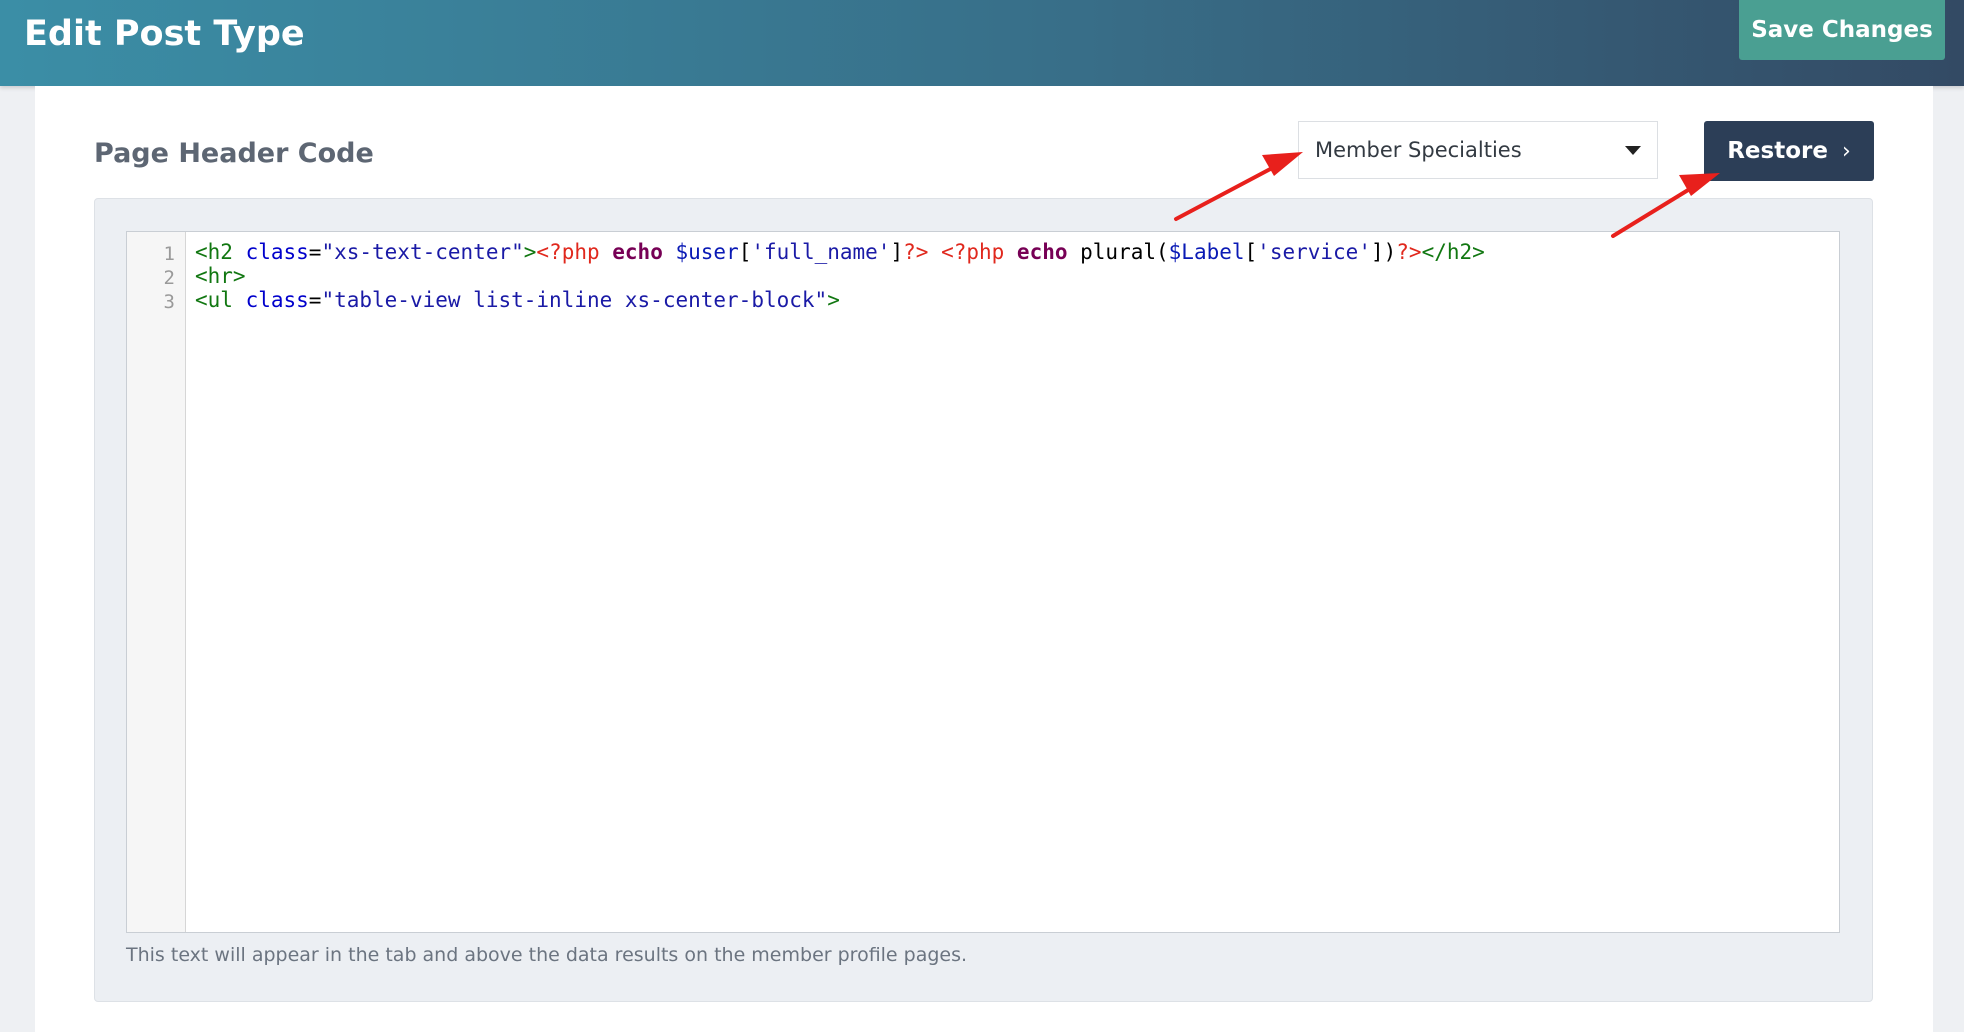  I want to click on line-number: 3, so click(169, 302).